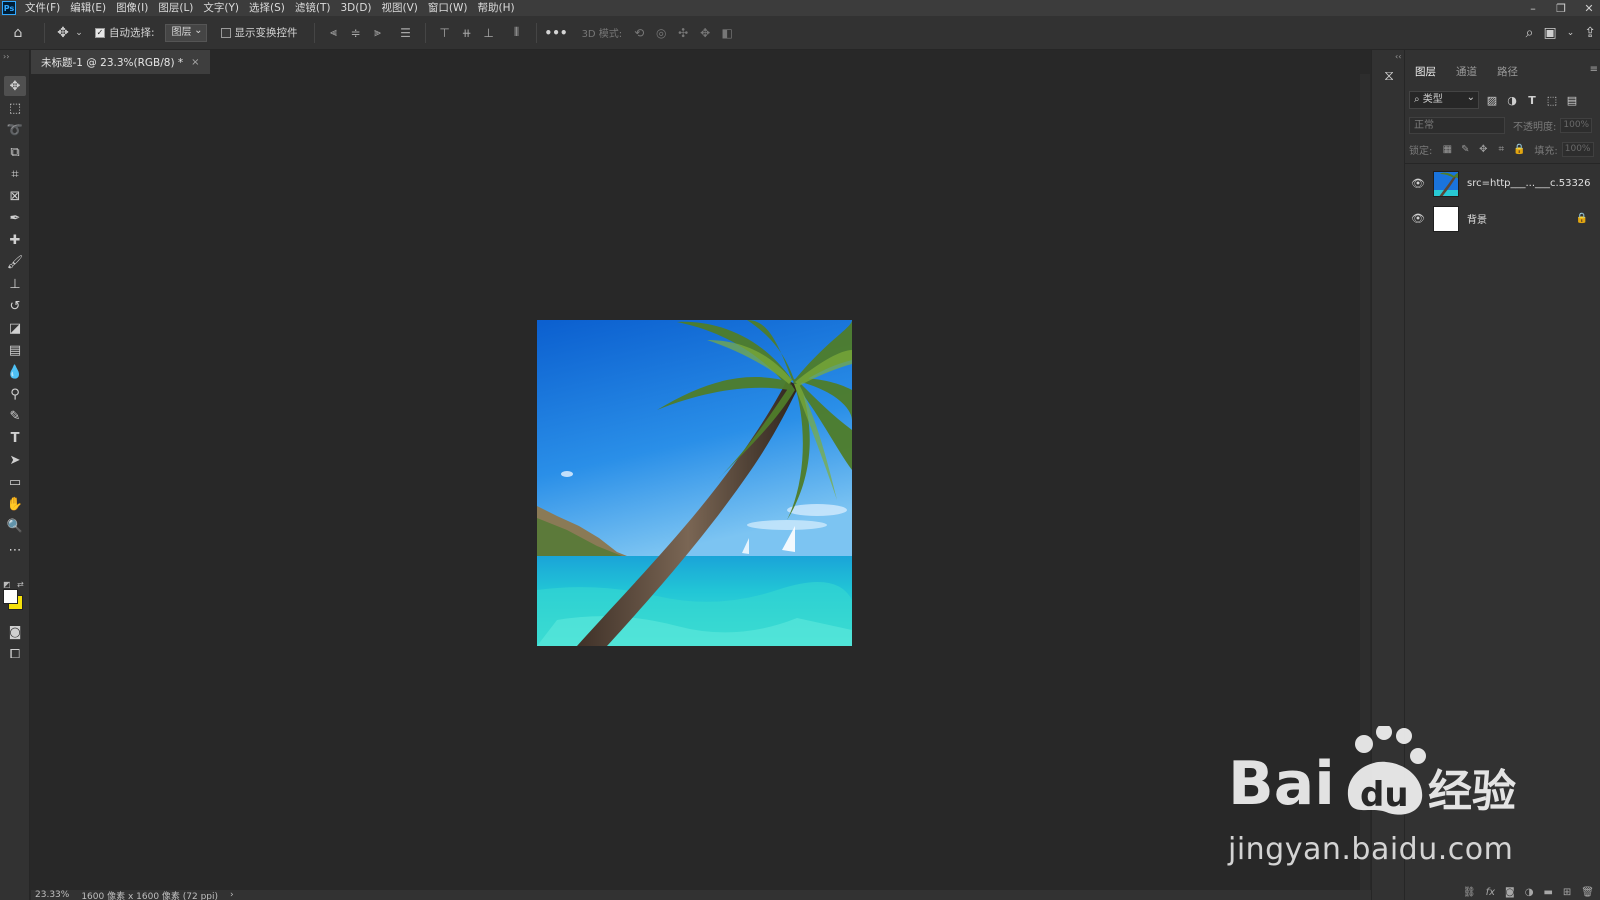  Describe the element at coordinates (727, 33) in the screenshot. I see `3d-scale-icon: ◧` at that location.